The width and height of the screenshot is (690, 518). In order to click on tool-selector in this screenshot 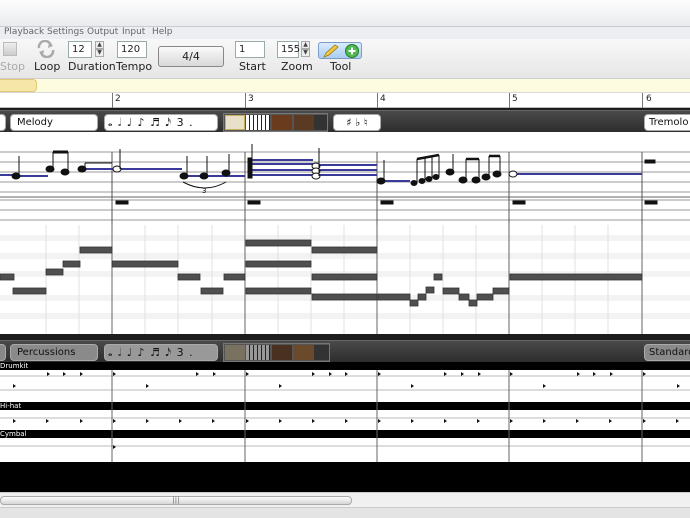, I will do `click(340, 50)`.